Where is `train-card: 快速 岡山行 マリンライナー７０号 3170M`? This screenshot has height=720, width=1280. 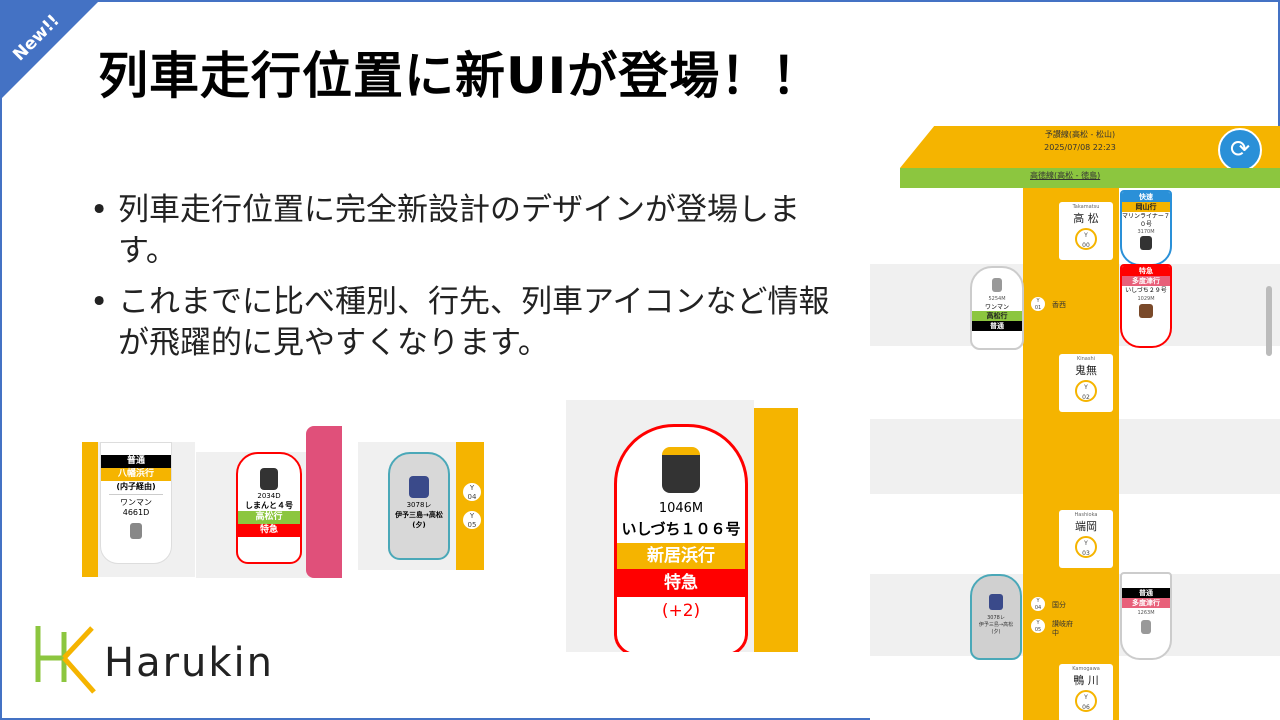
train-card: 快速 岡山行 マリンライナー７０号 3170M is located at coordinates (1146, 228).